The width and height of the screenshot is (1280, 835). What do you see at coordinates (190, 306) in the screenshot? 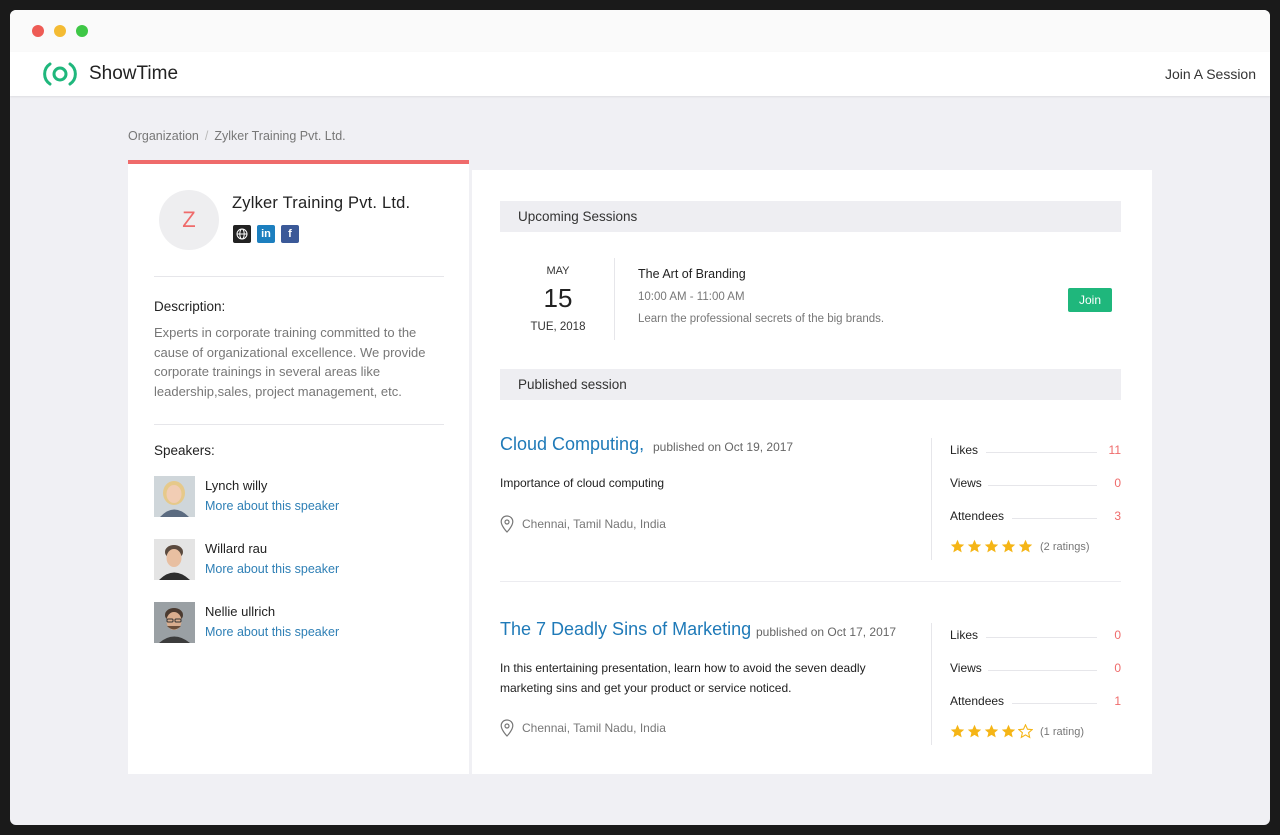
I see `description-heading: Description:` at bounding box center [190, 306].